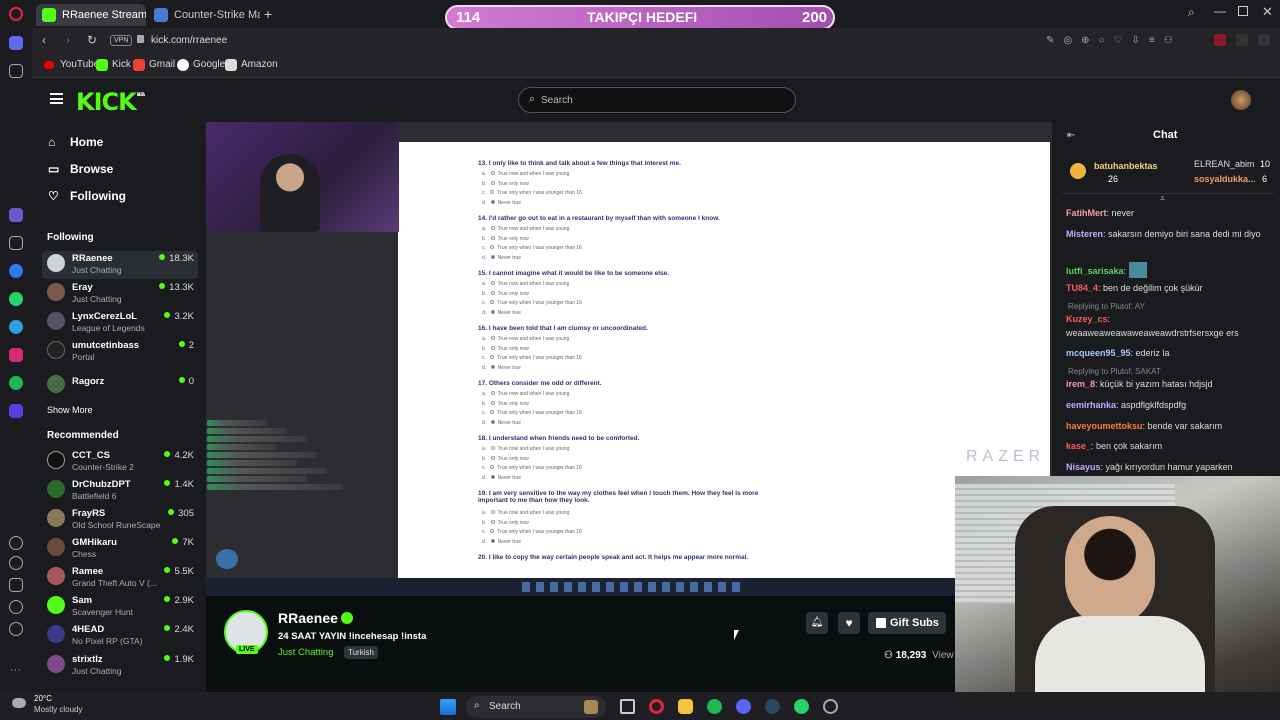 Image resolution: width=1280 pixels, height=720 pixels. What do you see at coordinates (448, 707) in the screenshot?
I see `windows-start-icon` at bounding box center [448, 707].